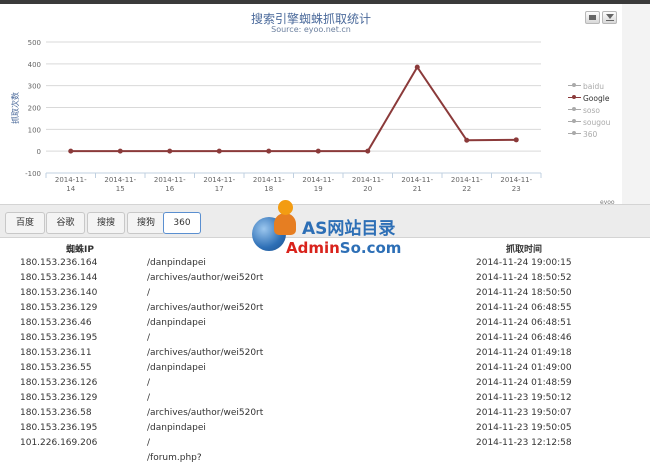 This screenshot has height=466, width=650. I want to click on cell-time: 2014-11-24 06:48:51, so click(524, 323).